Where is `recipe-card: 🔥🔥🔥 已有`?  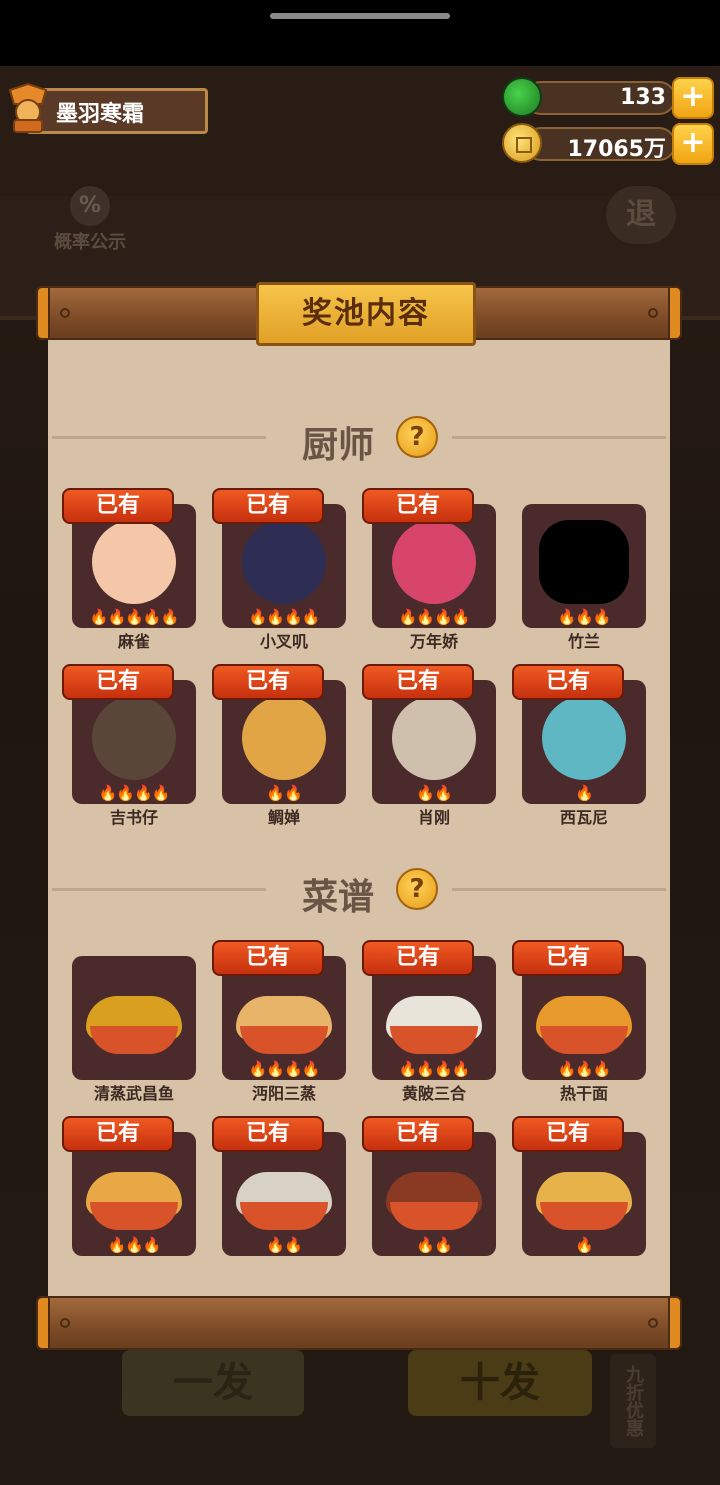 recipe-card: 🔥🔥🔥 已有 is located at coordinates (129, 1194).